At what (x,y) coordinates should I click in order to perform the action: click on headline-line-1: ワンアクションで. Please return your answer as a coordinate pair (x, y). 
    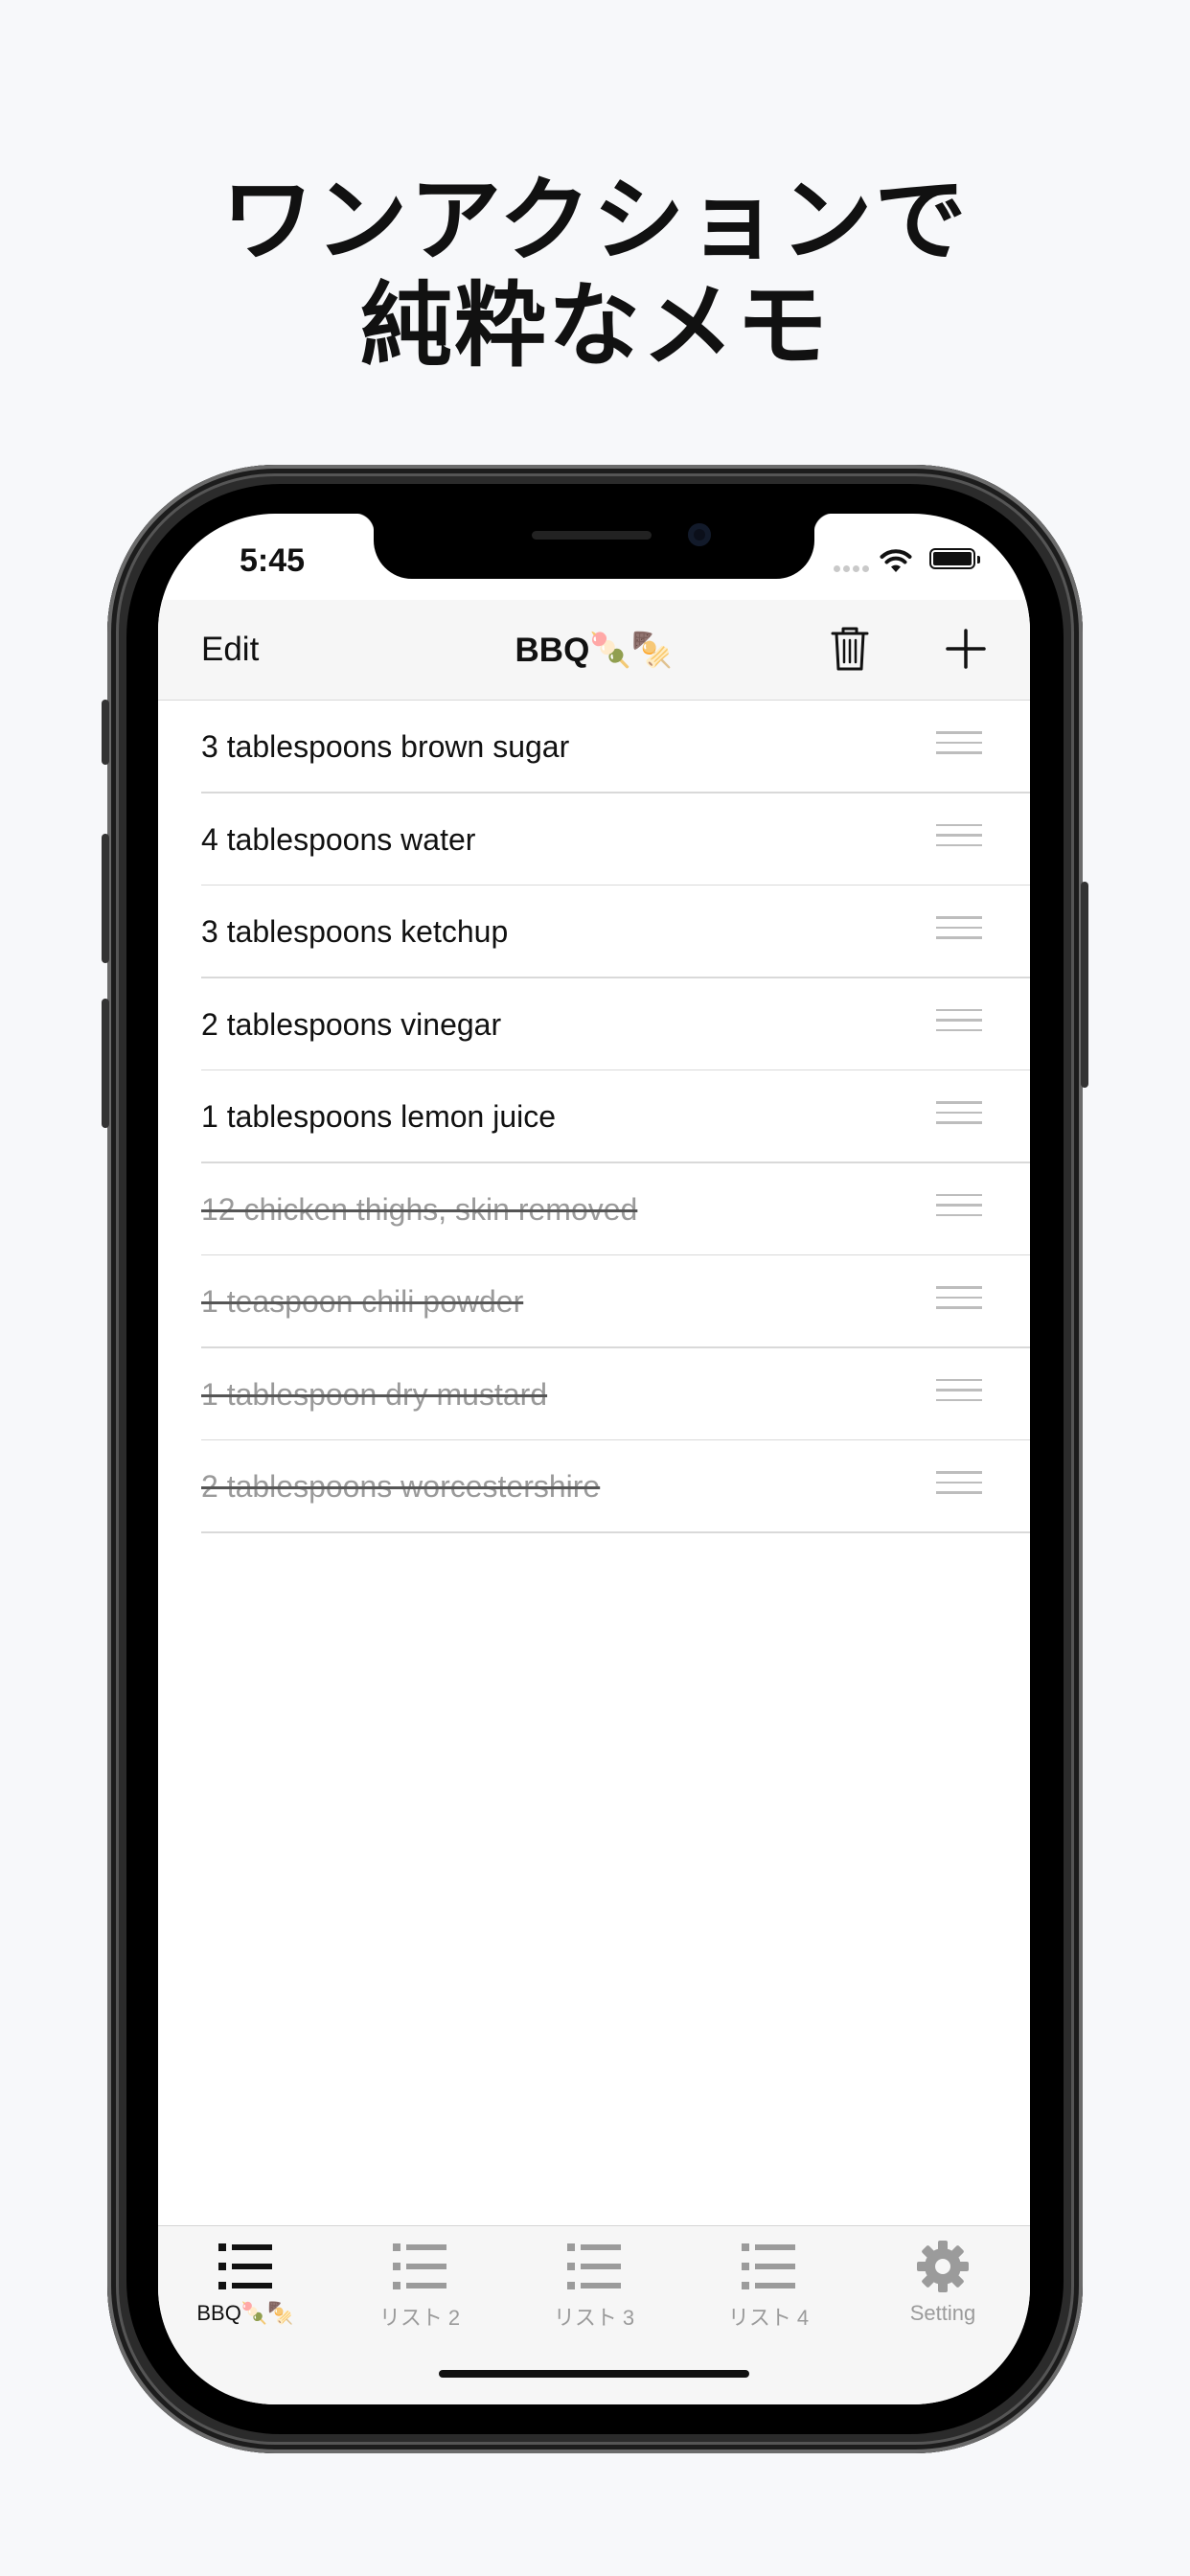
    Looking at the image, I should click on (595, 220).